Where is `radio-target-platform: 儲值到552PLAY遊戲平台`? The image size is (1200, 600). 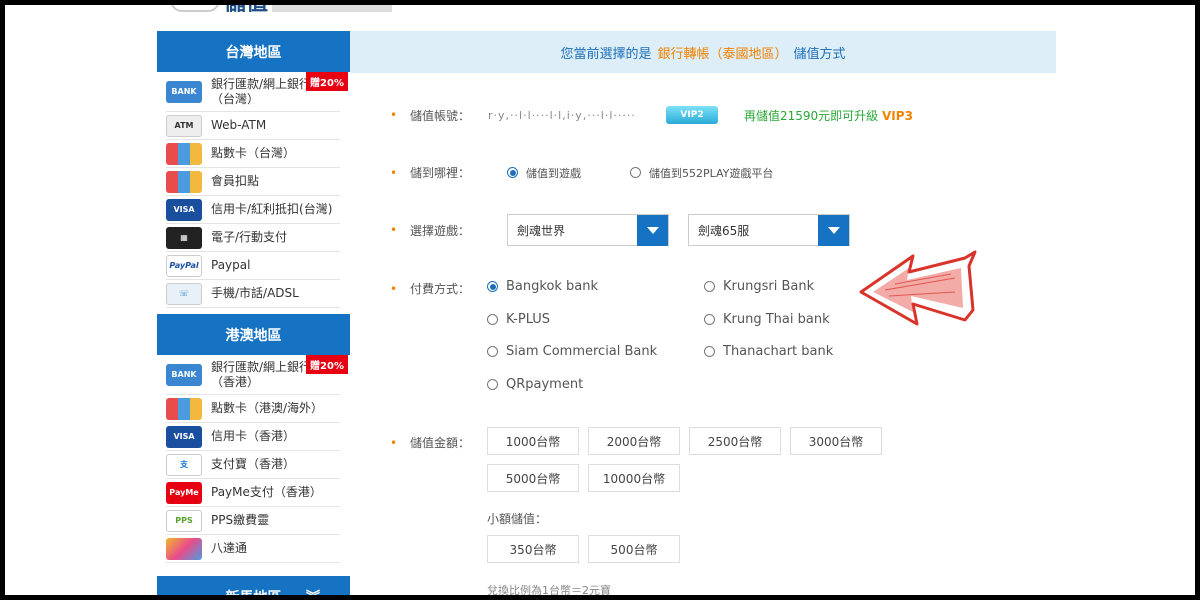 radio-target-platform: 儲值到552PLAY遊戲平台 is located at coordinates (701, 173).